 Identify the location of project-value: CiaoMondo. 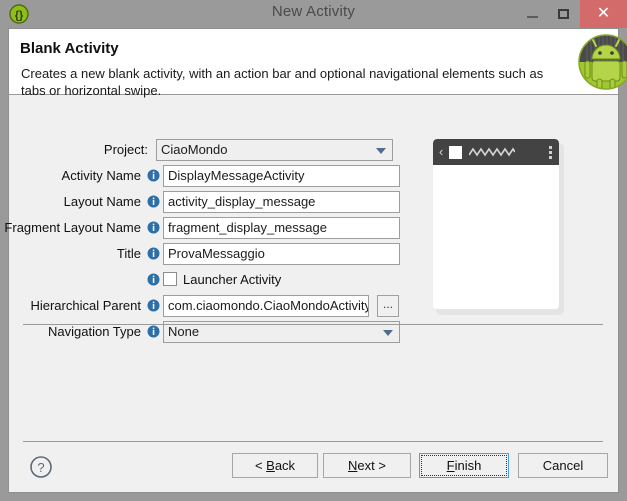
(194, 149).